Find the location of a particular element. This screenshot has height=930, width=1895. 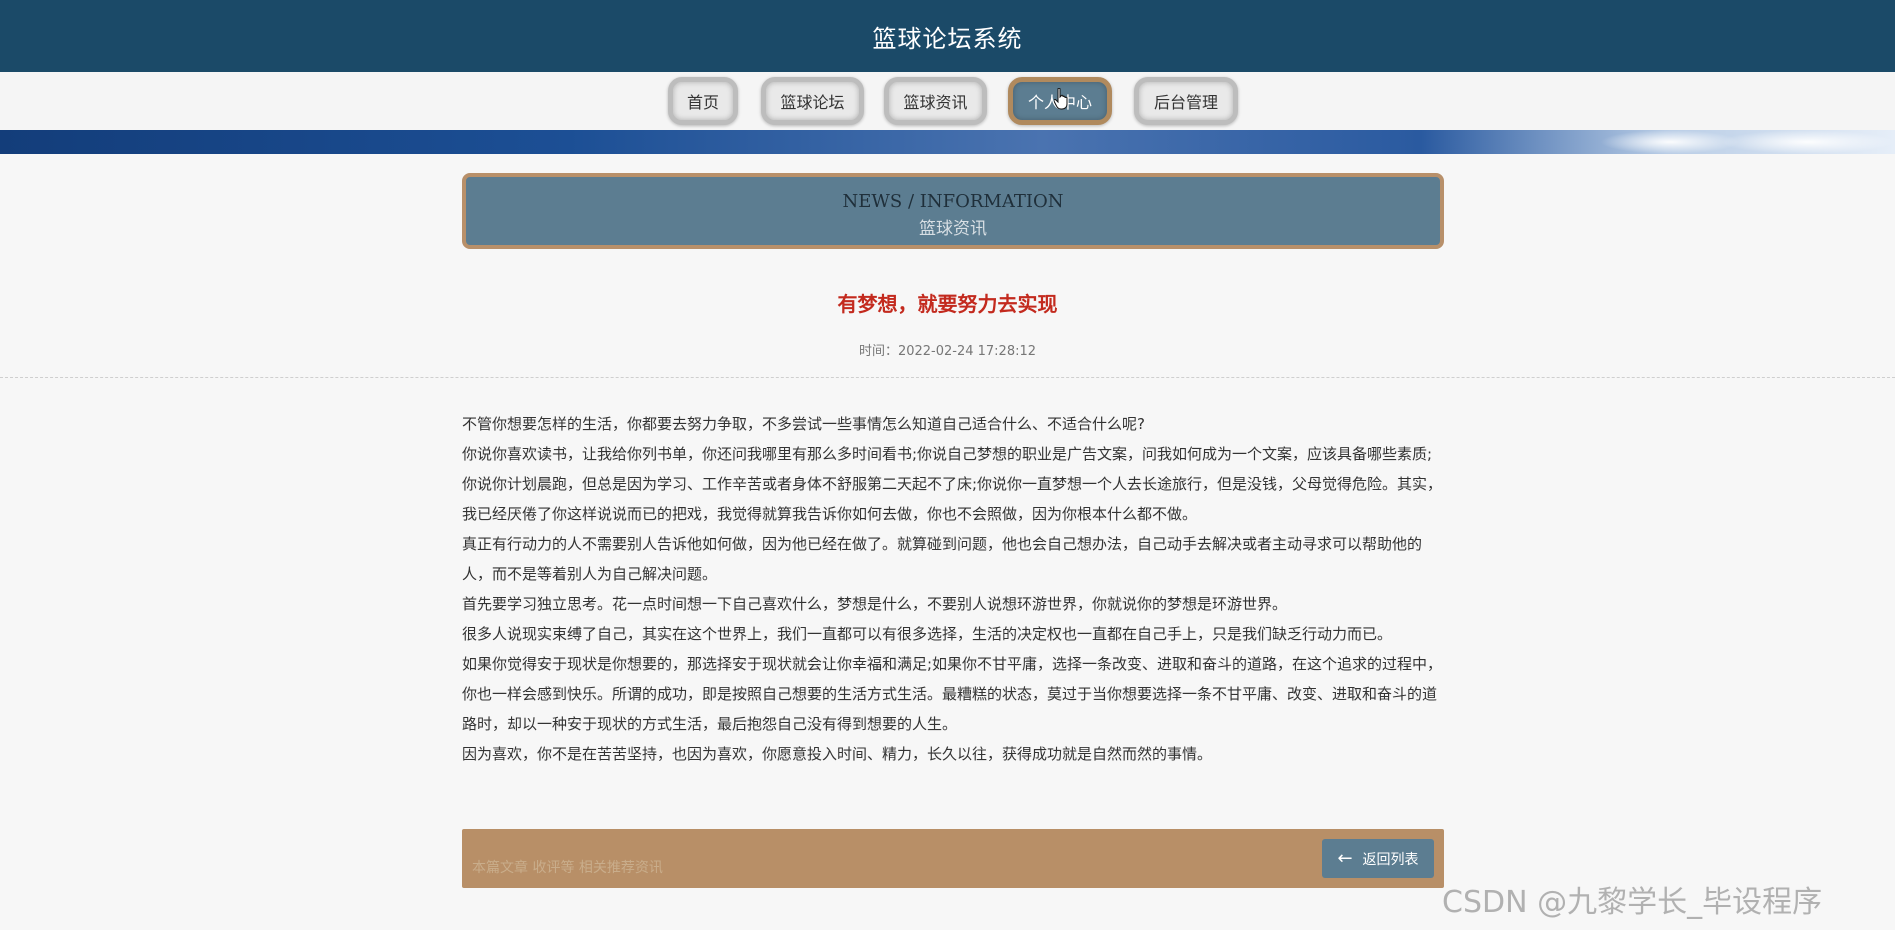

footer-links: 本篇文章 收评等 相关推荐资讯 is located at coordinates (567, 867).